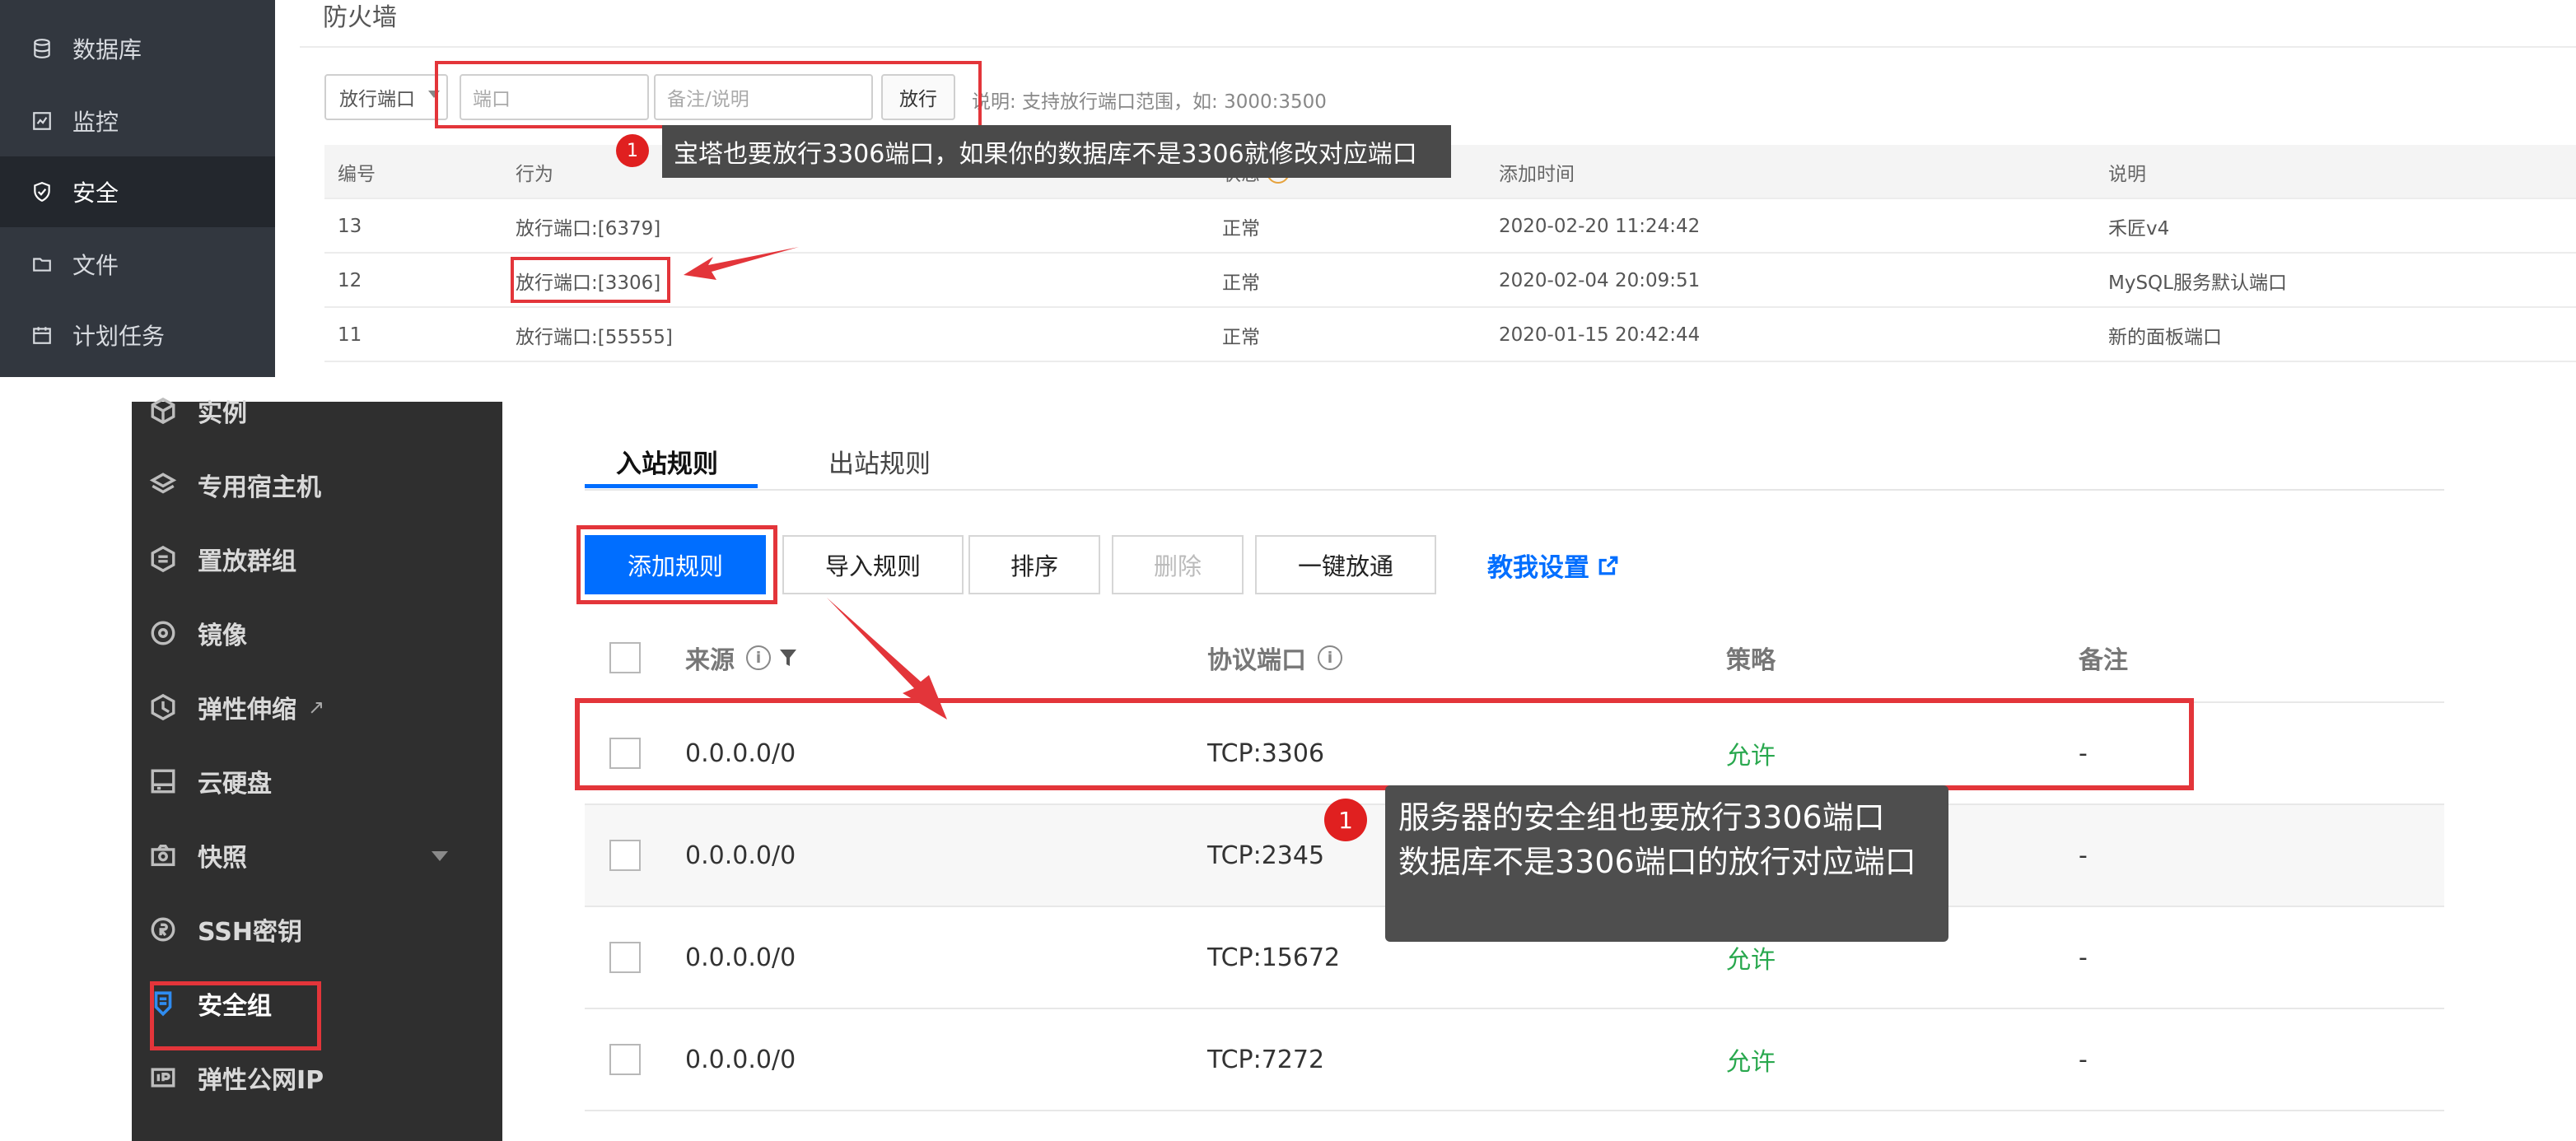 This screenshot has width=2576, height=1141. I want to click on database-icon, so click(42, 49).